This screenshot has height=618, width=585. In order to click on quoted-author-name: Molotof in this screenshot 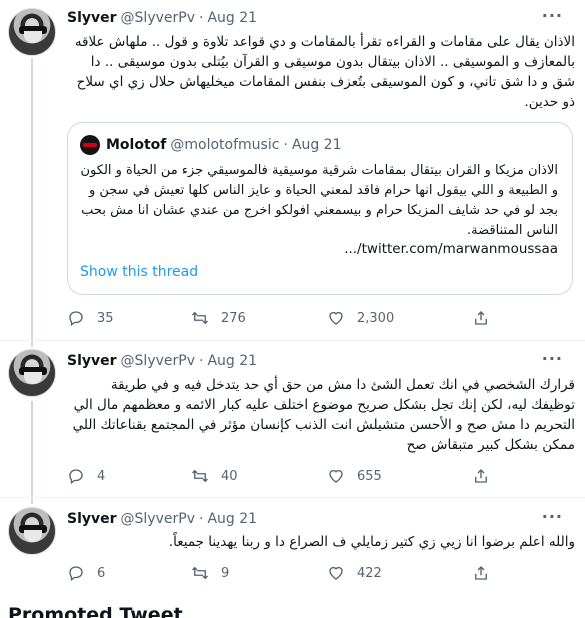, I will do `click(136, 145)`.